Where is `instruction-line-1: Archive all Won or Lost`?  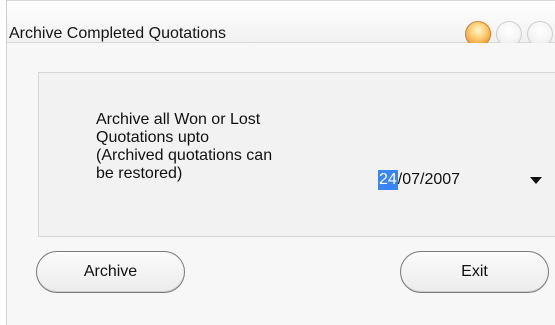
instruction-line-1: Archive all Won or Lost is located at coordinates (178, 119).